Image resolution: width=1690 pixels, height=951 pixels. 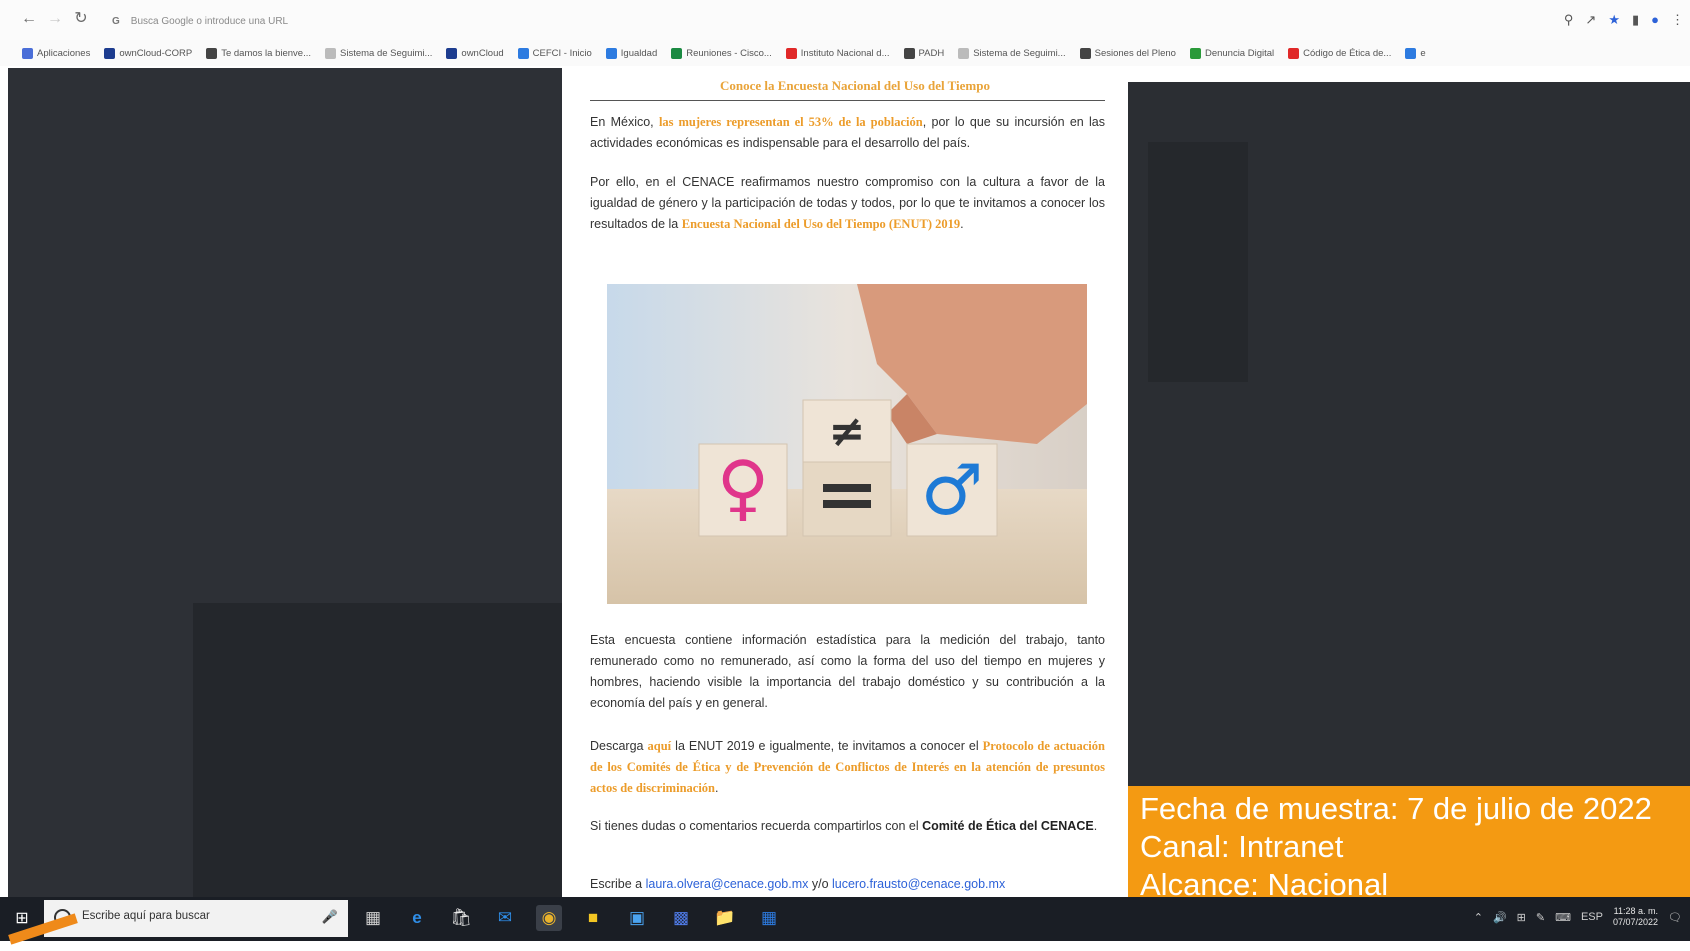 I want to click on zoom-icon: ⚲, so click(x=1569, y=20).